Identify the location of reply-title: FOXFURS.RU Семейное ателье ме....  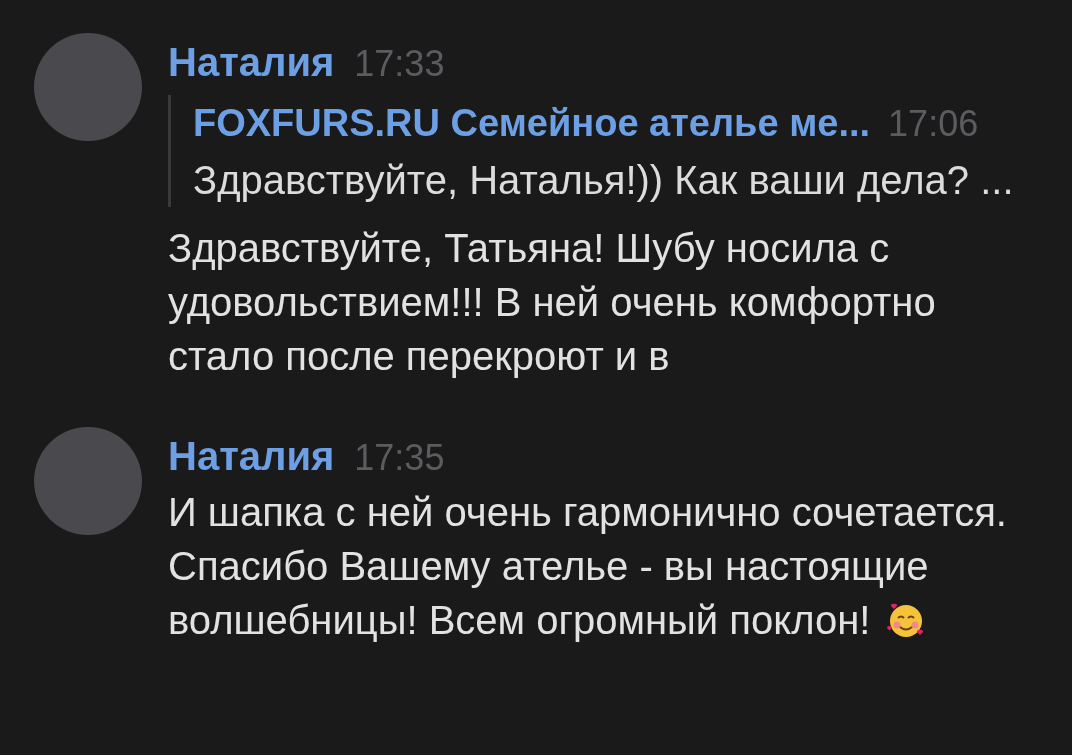
(532, 123).